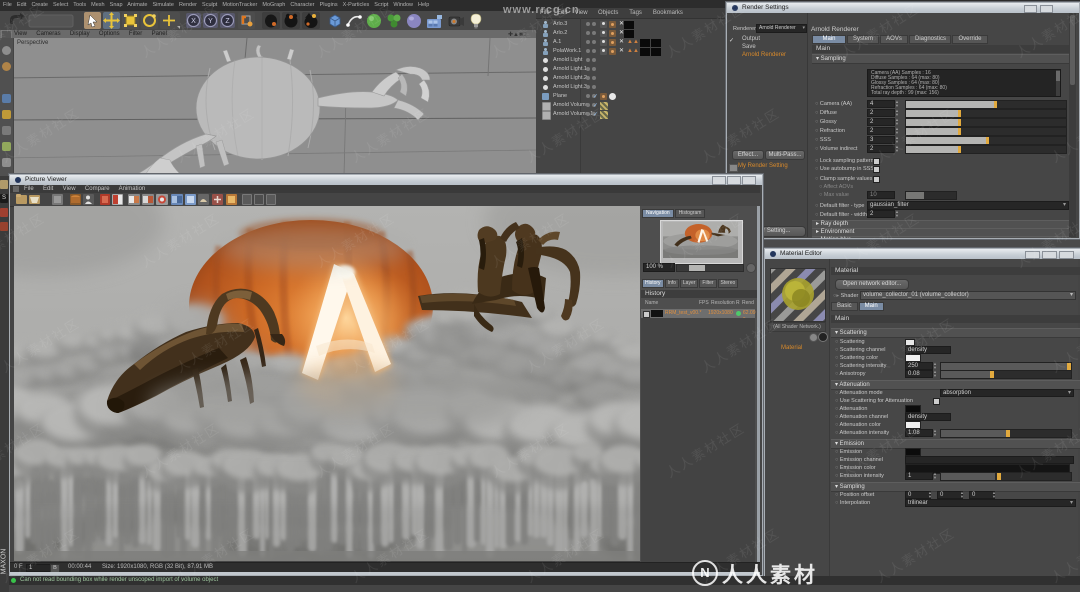 This screenshot has width=1080, height=592. What do you see at coordinates (227, 21) in the screenshot?
I see `svg-text: Z` at bounding box center [227, 21].